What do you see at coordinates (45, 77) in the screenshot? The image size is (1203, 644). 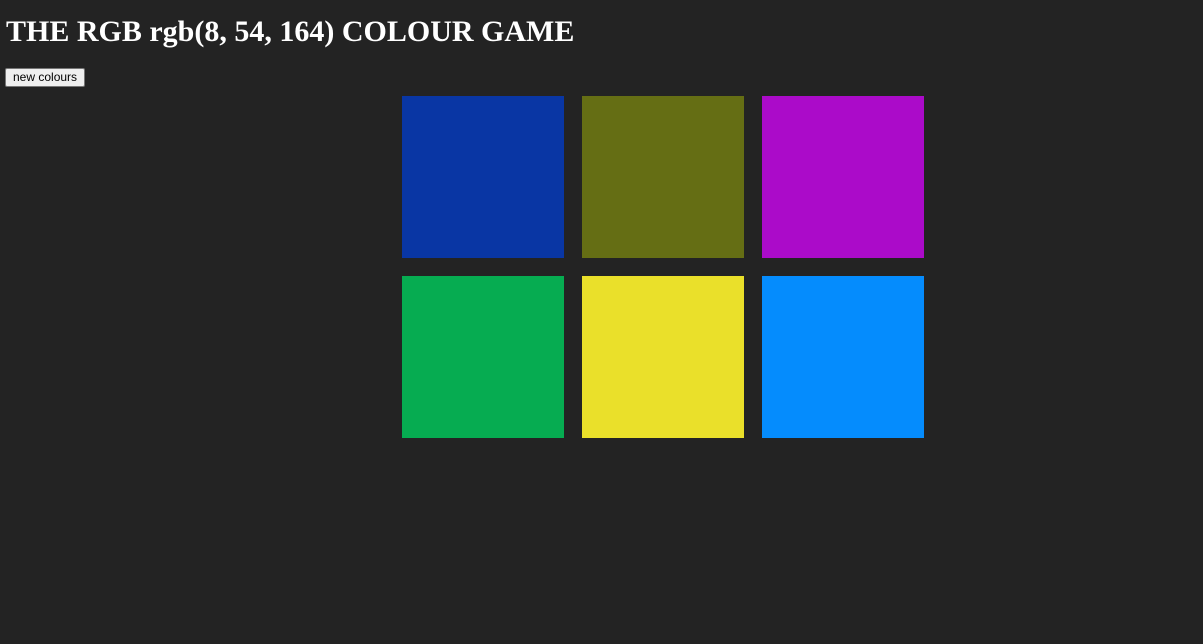 I see `new-colours-button: new colours` at bounding box center [45, 77].